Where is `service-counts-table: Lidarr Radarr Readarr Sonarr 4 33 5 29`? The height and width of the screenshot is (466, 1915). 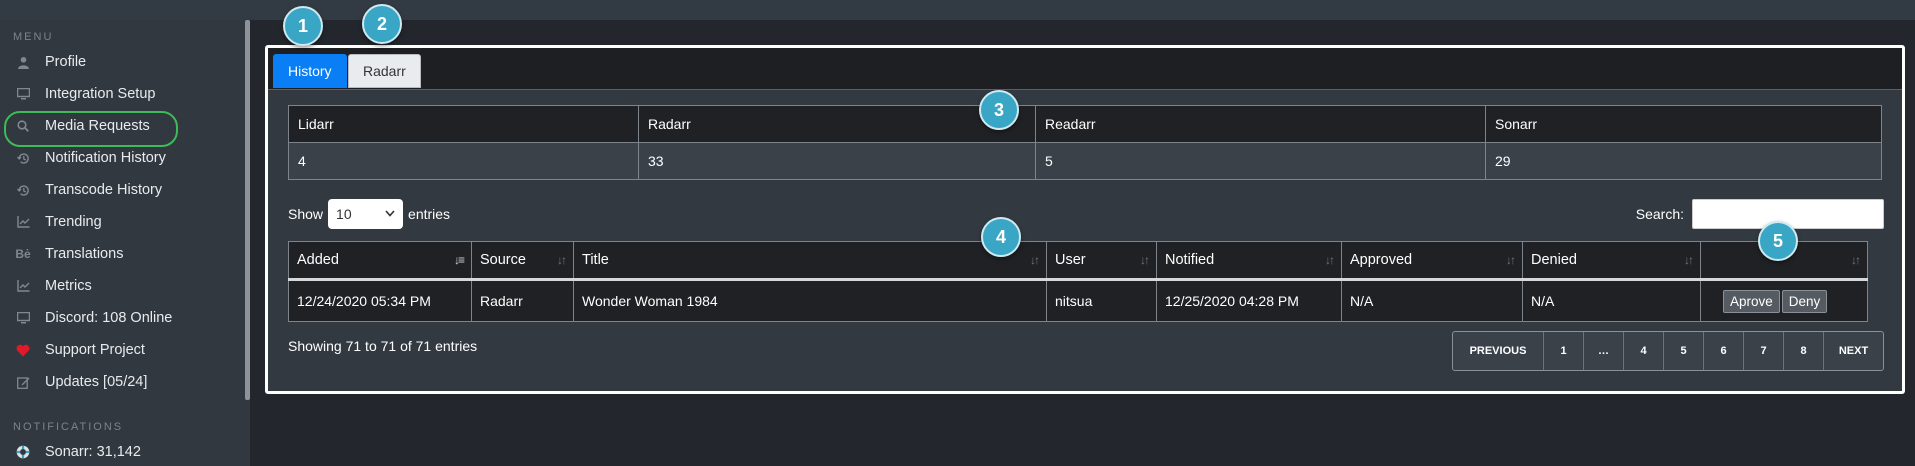 service-counts-table: Lidarr Radarr Readarr Sonarr 4 33 5 29 is located at coordinates (1085, 142).